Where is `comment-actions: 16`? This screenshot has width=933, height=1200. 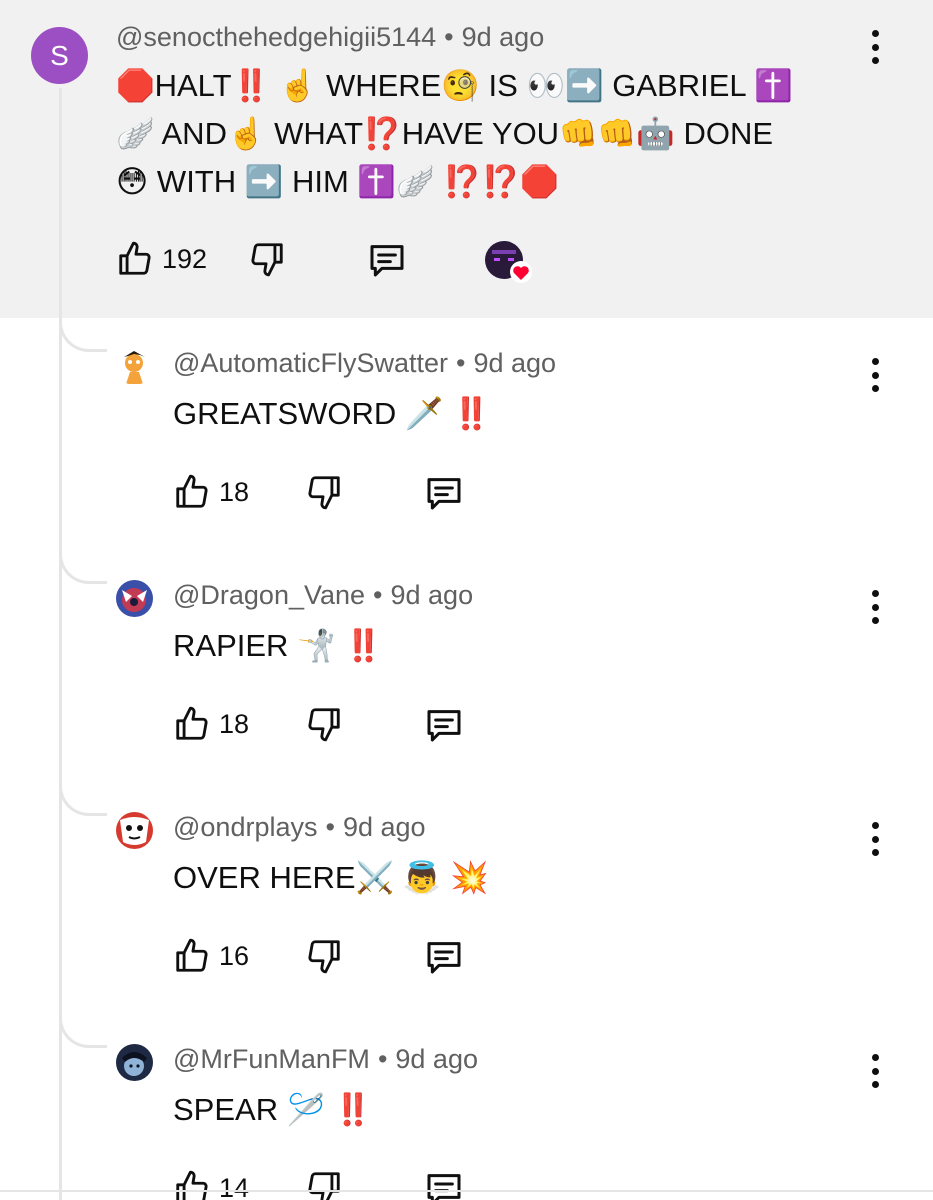
comment-actions: 16 is located at coordinates (373, 957).